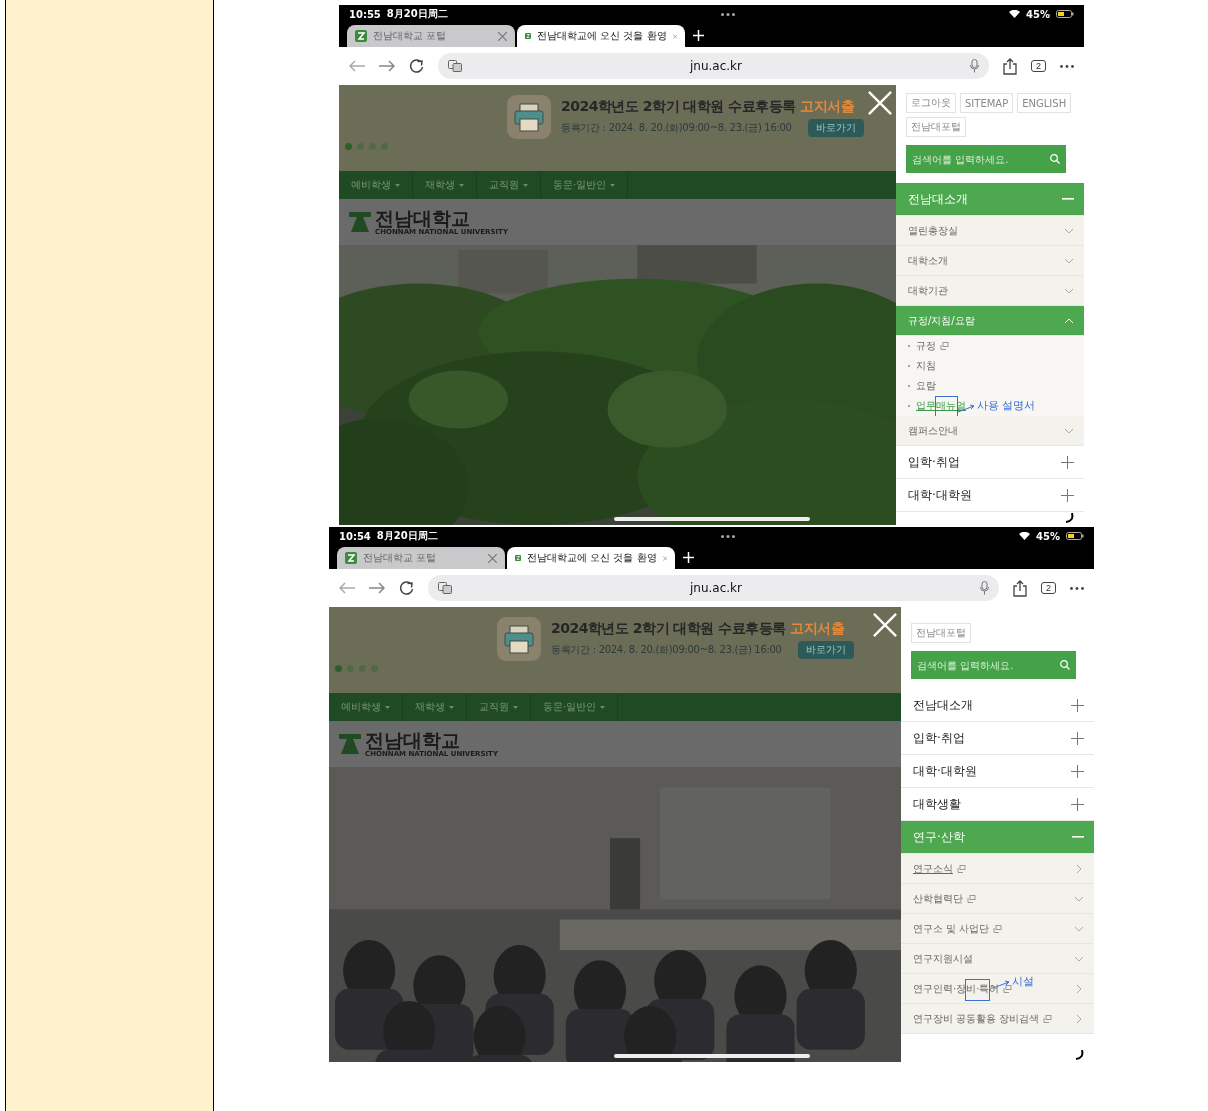 This screenshot has height=1111, width=1208. I want to click on annotation-note: 시설, so click(1023, 981).